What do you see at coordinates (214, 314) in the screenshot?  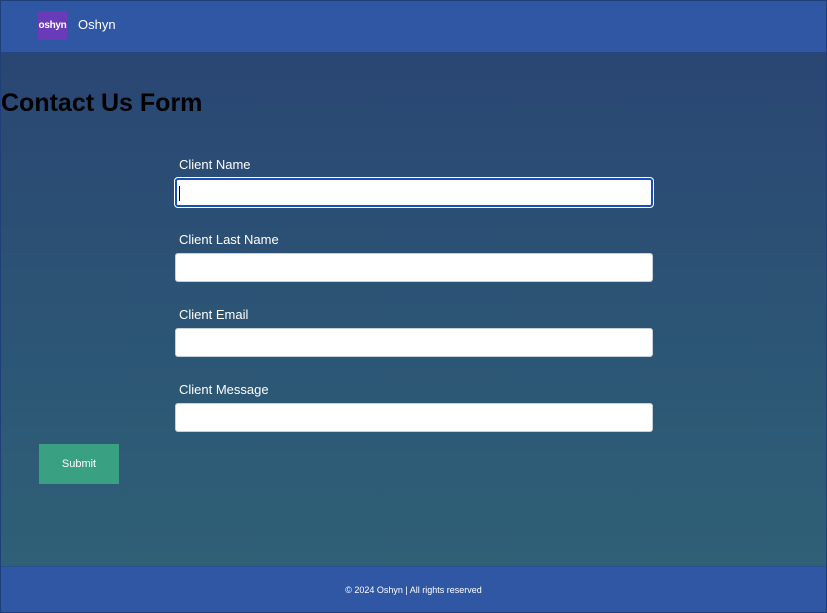 I see `client-email-label: Client Email` at bounding box center [214, 314].